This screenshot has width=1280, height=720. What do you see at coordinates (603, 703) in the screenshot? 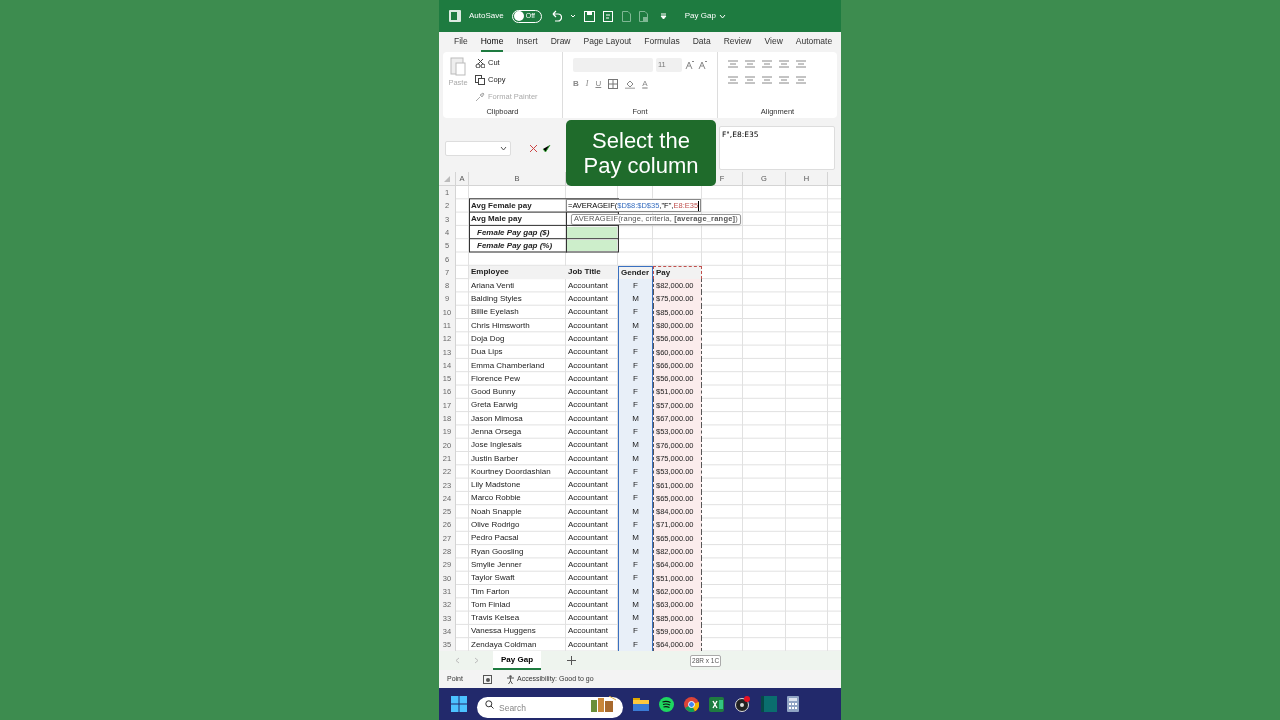
I see `books-icon` at bounding box center [603, 703].